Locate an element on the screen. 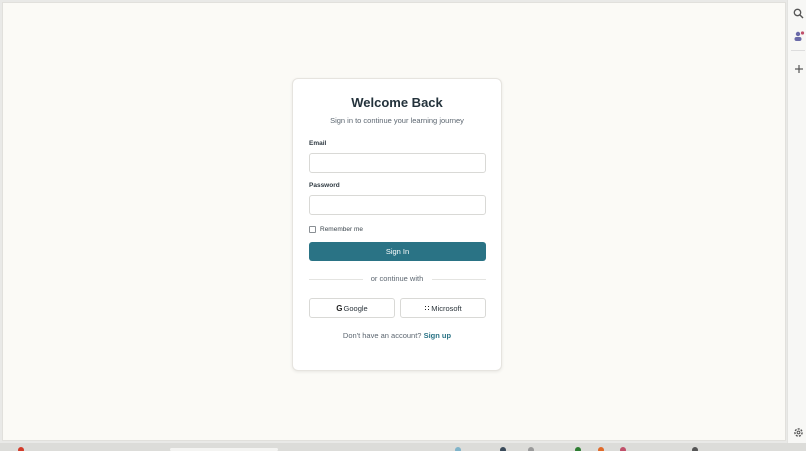 This screenshot has width=806, height=451. signup-link: Sign up is located at coordinates (438, 335).